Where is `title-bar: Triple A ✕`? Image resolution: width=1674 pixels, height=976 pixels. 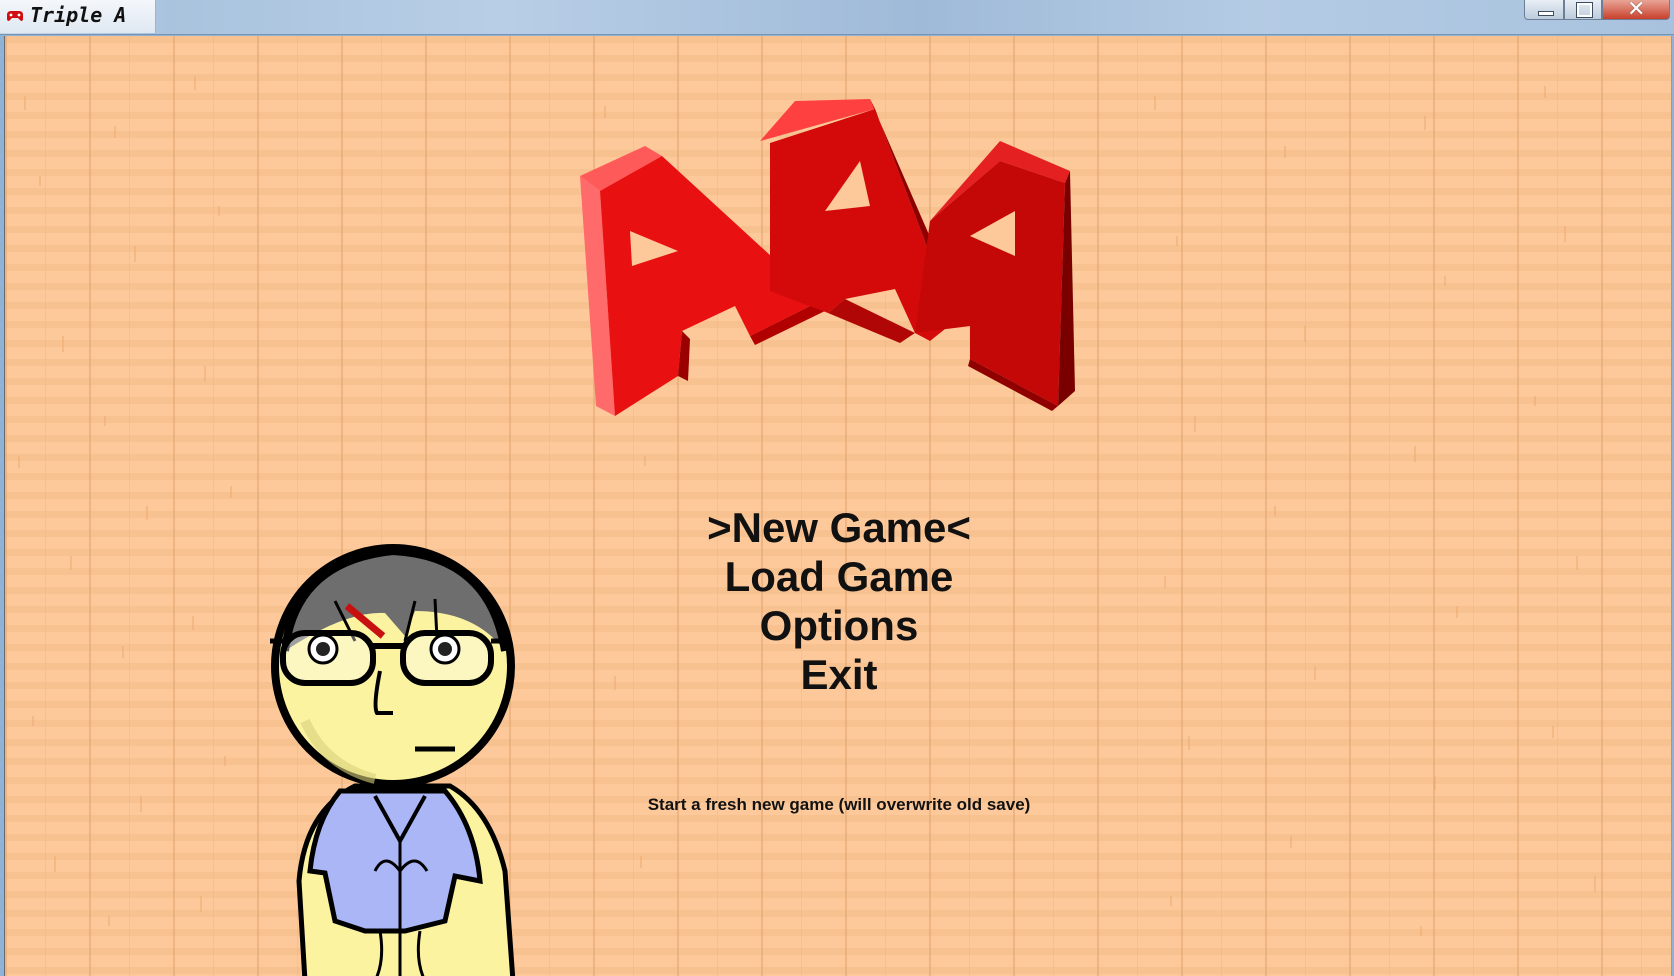
title-bar: Triple A ✕ is located at coordinates (837, 17).